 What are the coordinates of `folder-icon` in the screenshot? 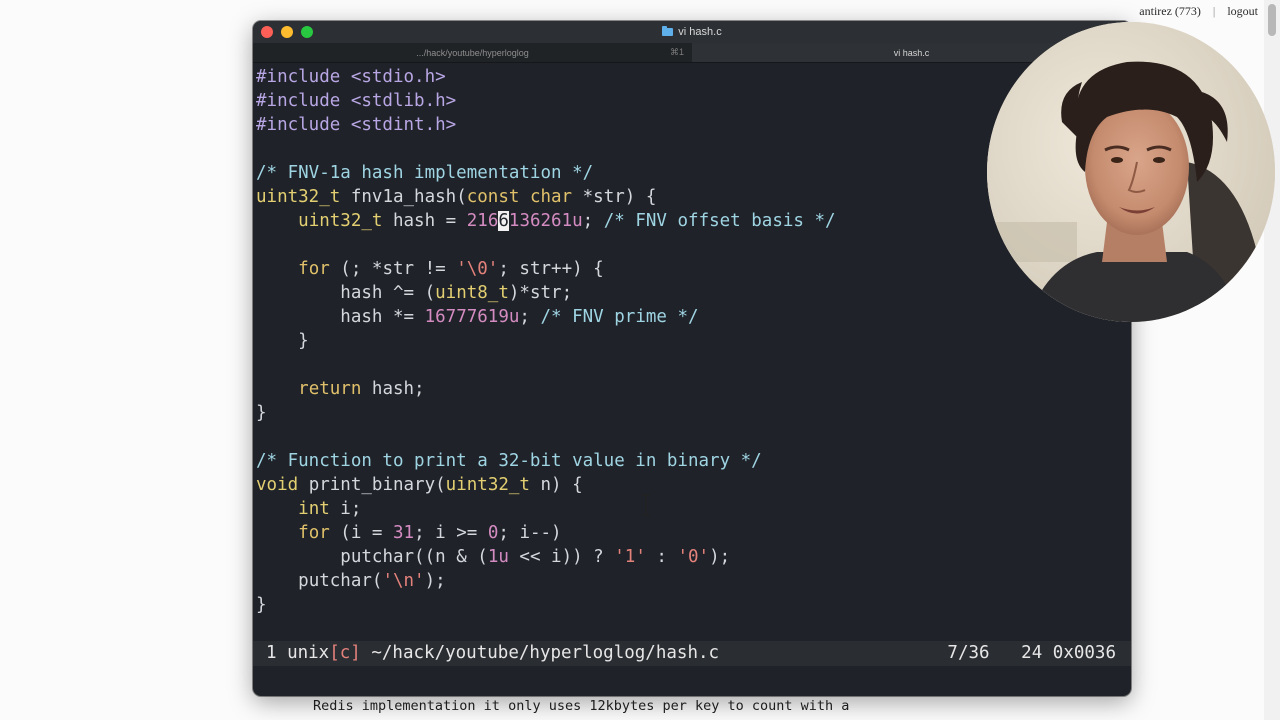 It's located at (668, 31).